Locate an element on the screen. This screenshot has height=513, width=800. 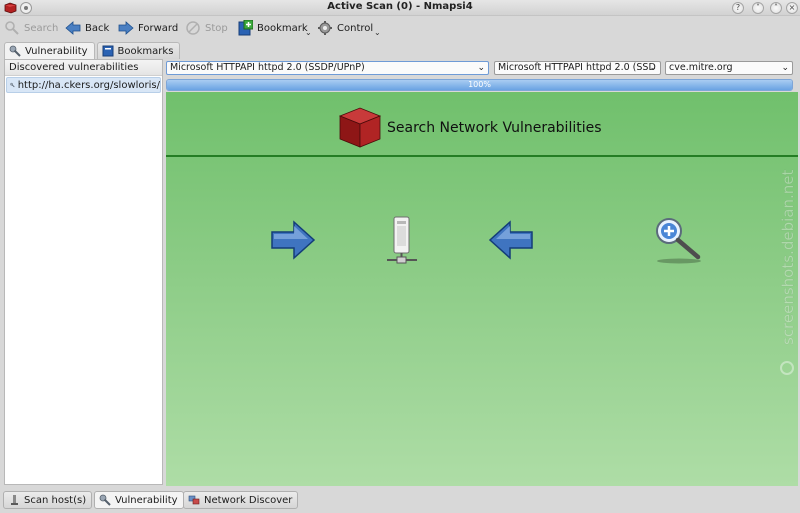
tab-vulnerability-label: Vulnerability is located at coordinates (56, 51).